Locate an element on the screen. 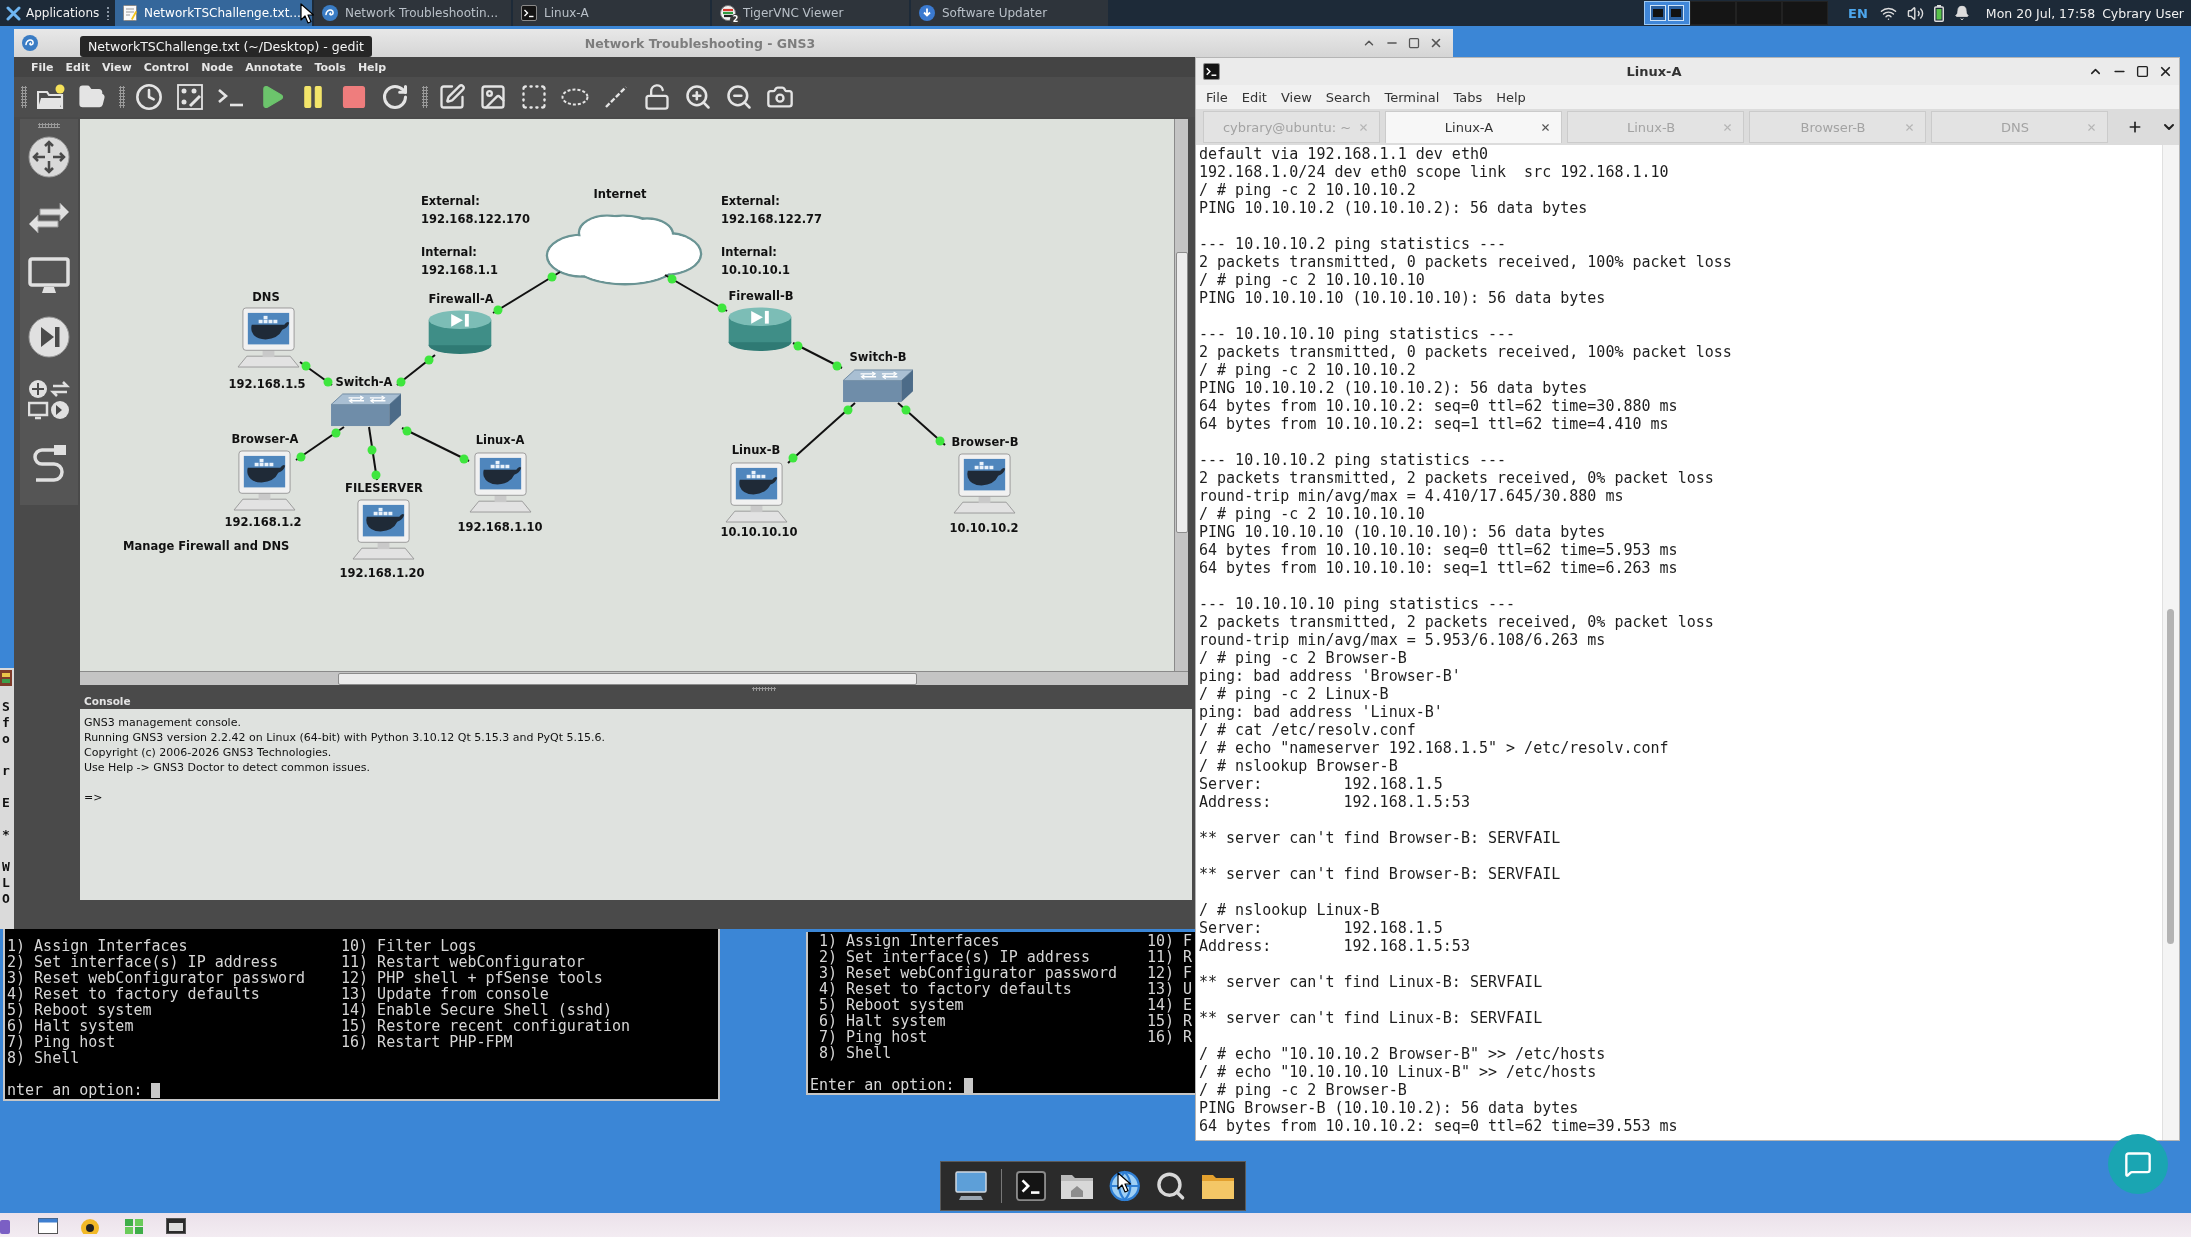 The height and width of the screenshot is (1237, 2191). skip-circle-icon is located at coordinates (49, 337).